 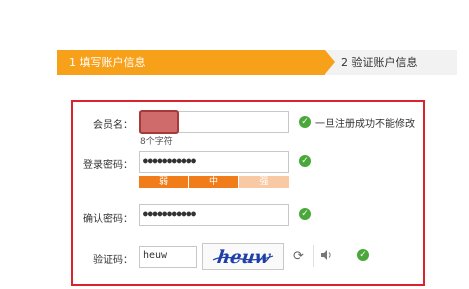 What do you see at coordinates (326, 257) in the screenshot?
I see `speaker-icon` at bounding box center [326, 257].